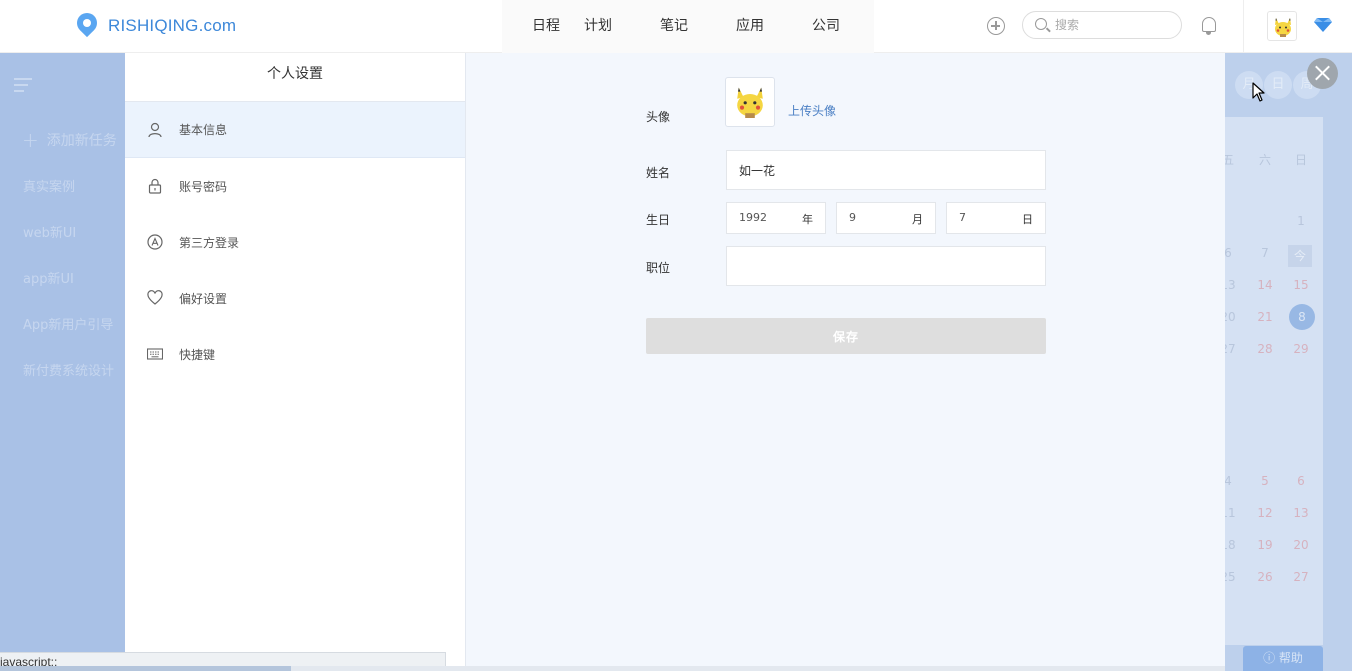 This screenshot has width=1352, height=671. I want to click on settings-item-shortcuts: 快捷键, so click(295, 354).